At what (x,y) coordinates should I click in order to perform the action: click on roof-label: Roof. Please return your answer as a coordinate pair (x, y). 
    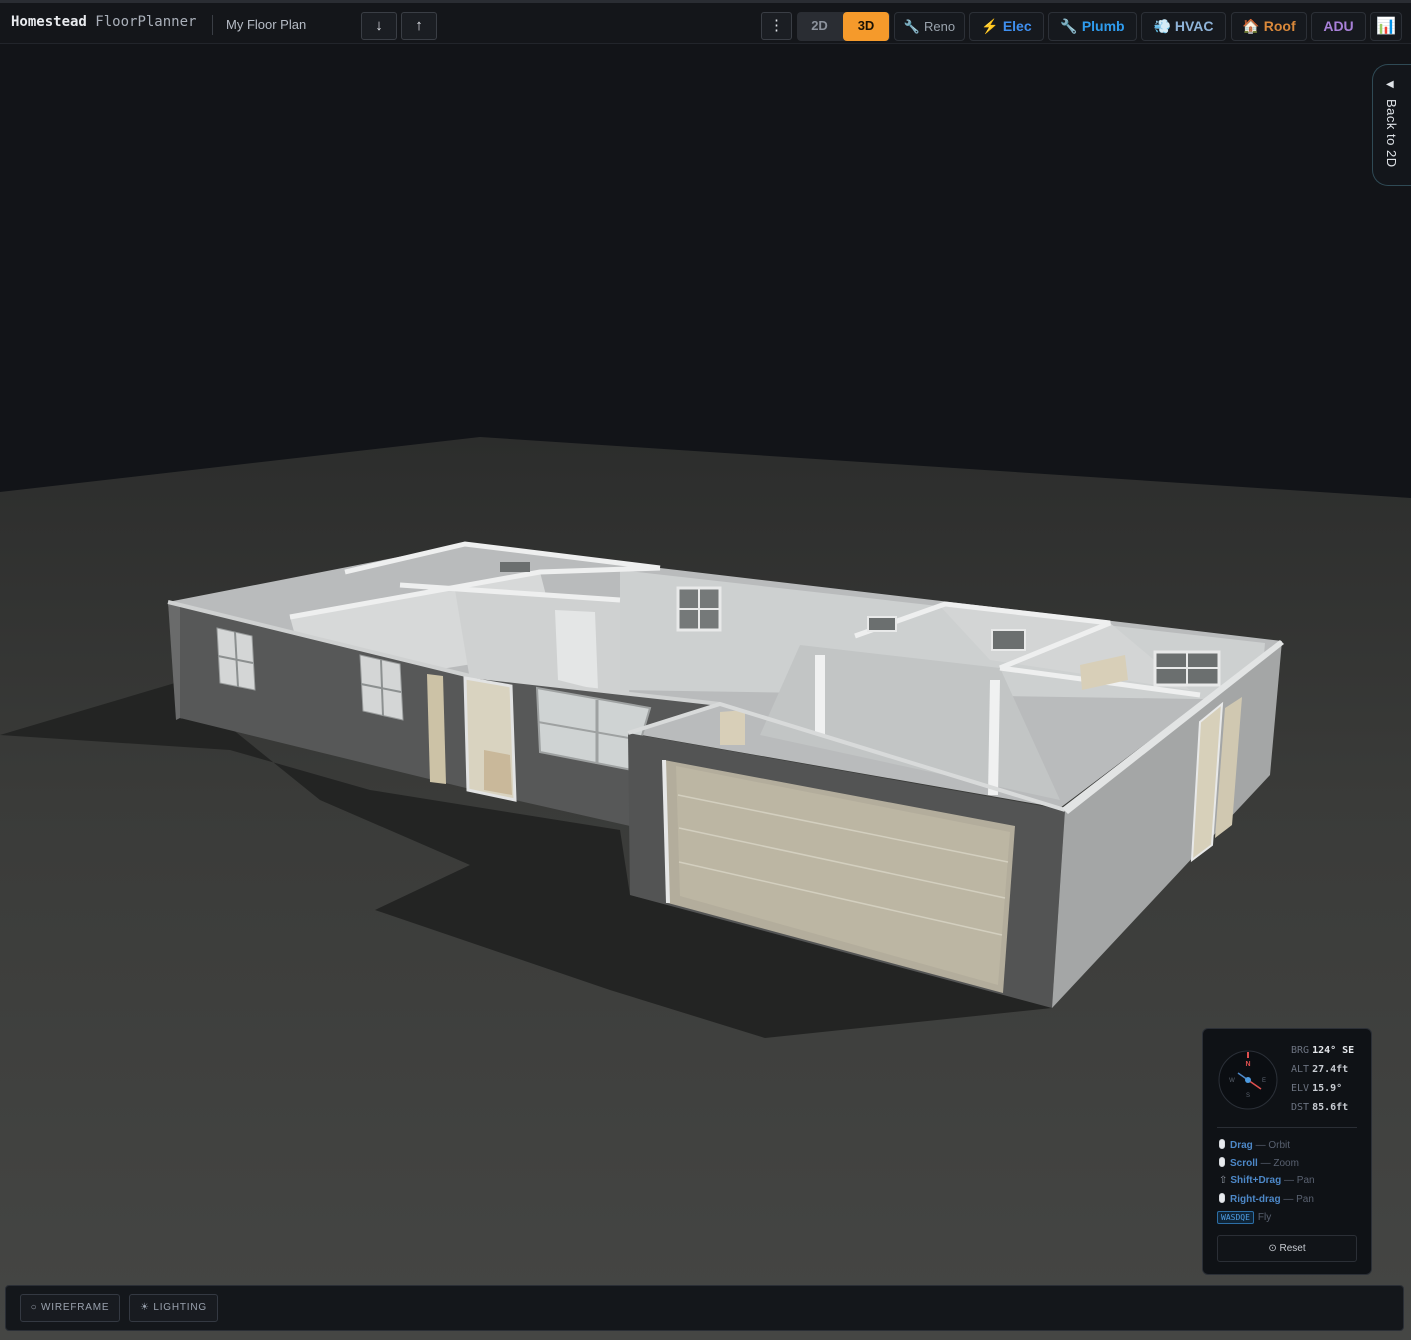
    Looking at the image, I should click on (1279, 26).